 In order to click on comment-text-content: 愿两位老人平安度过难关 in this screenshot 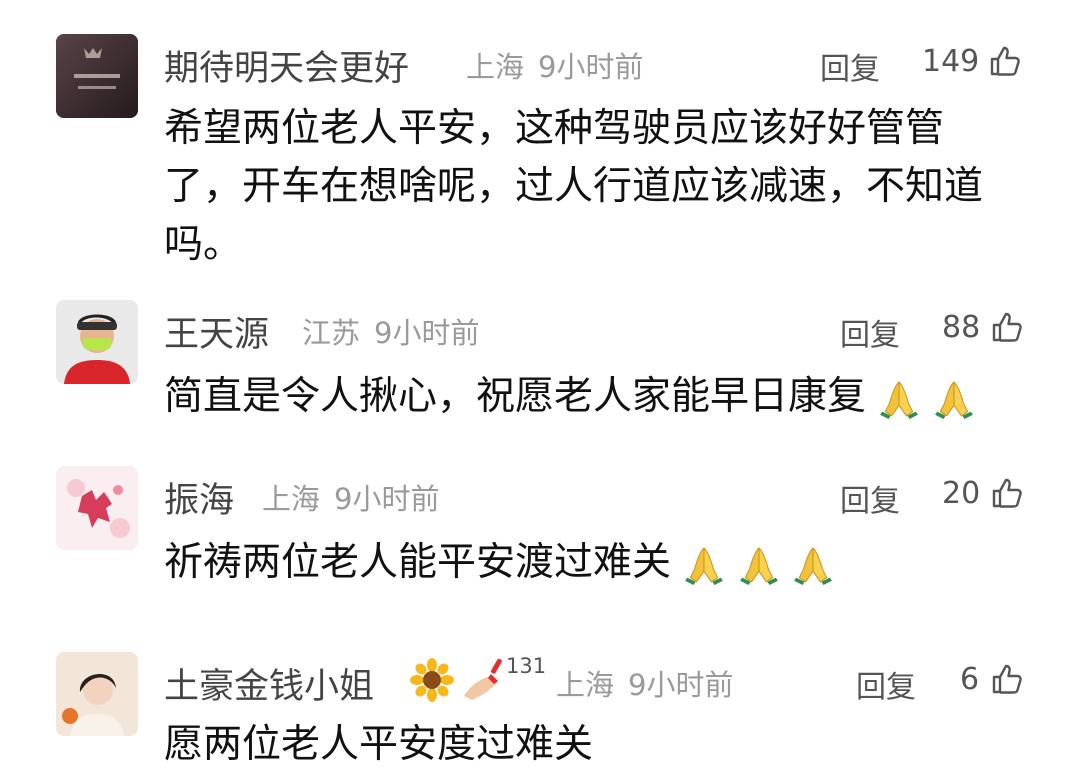, I will do `click(379, 744)`.